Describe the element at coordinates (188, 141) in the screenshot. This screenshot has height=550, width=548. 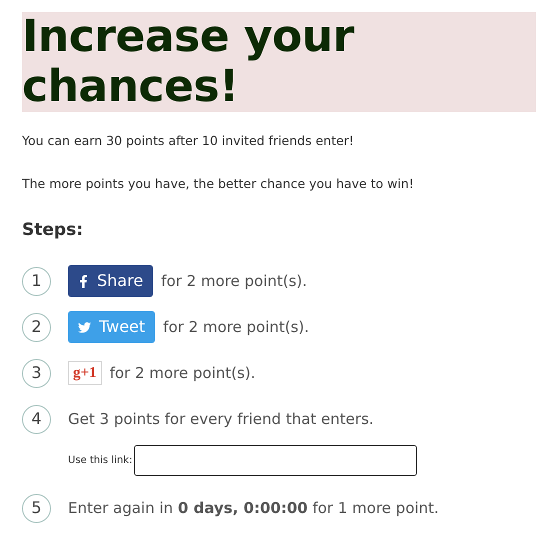
I see `info-text: You can earn 30 points after 10 invited friends enter!` at that location.